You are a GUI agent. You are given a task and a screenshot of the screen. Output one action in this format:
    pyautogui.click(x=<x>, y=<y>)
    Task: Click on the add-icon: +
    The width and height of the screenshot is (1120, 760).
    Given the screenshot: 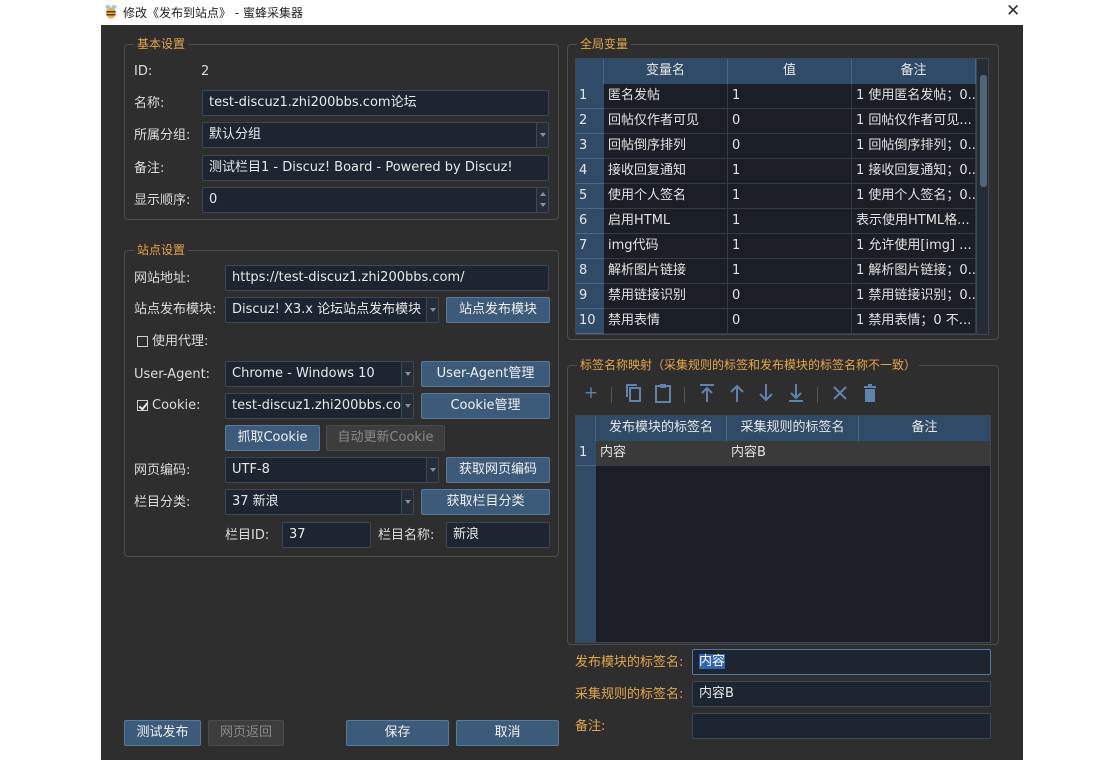 What is the action you would take?
    pyautogui.click(x=591, y=393)
    